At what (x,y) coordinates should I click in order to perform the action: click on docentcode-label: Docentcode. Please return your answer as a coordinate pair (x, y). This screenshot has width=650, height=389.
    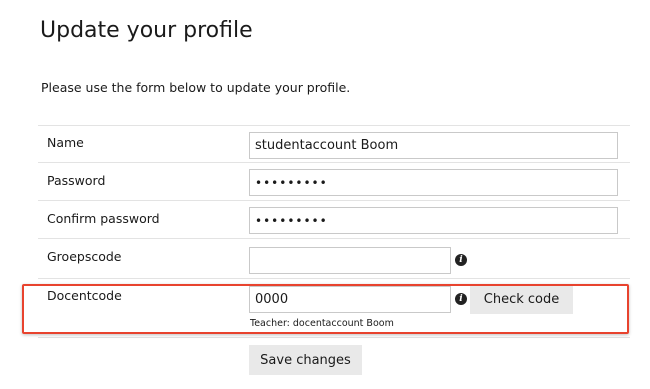
    Looking at the image, I should click on (84, 295).